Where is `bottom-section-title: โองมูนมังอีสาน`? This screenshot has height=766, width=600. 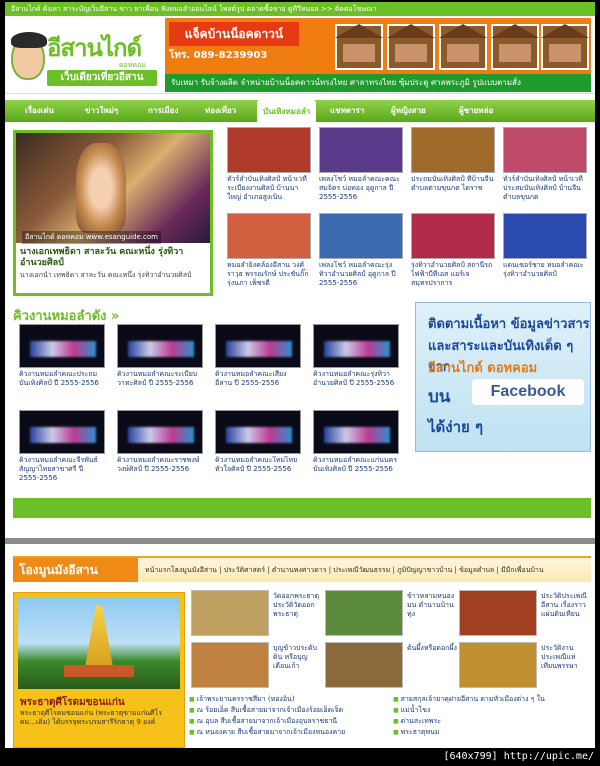
bottom-section-title: โองมูนมังอีสาน is located at coordinates (75, 570).